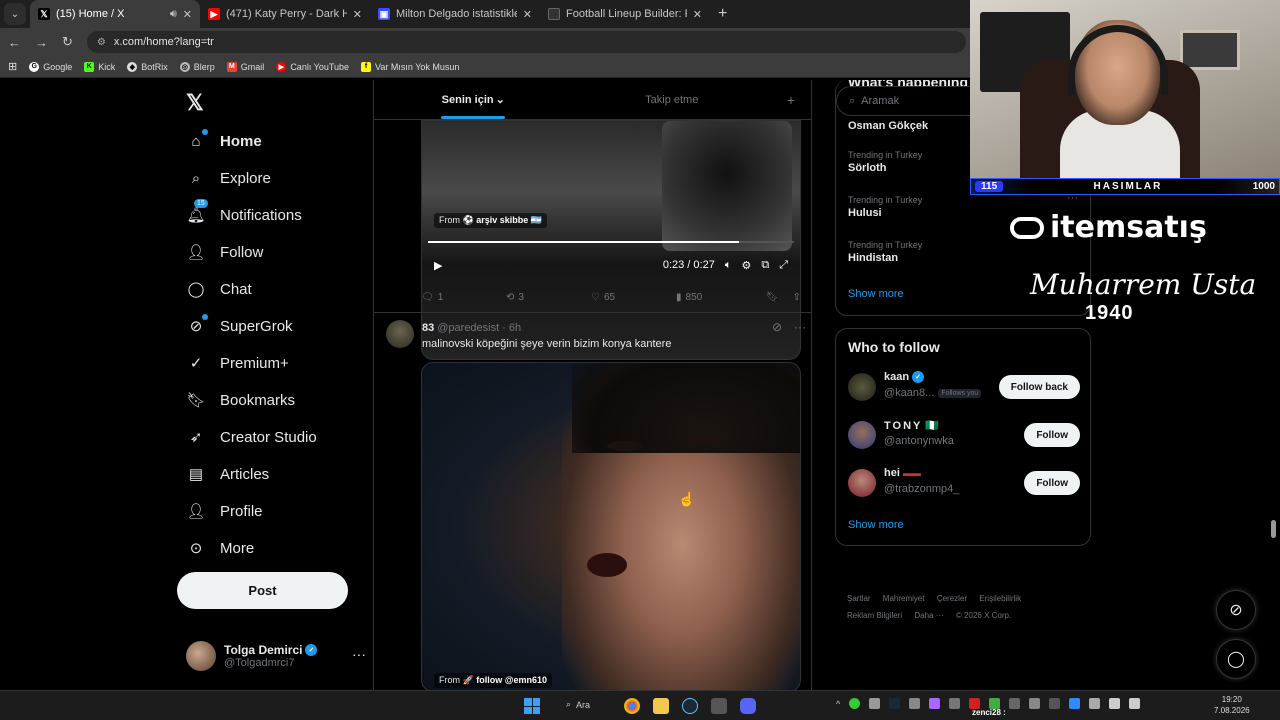 This screenshot has height=720, width=1280. I want to click on footer-link: Çerezler, so click(952, 598).